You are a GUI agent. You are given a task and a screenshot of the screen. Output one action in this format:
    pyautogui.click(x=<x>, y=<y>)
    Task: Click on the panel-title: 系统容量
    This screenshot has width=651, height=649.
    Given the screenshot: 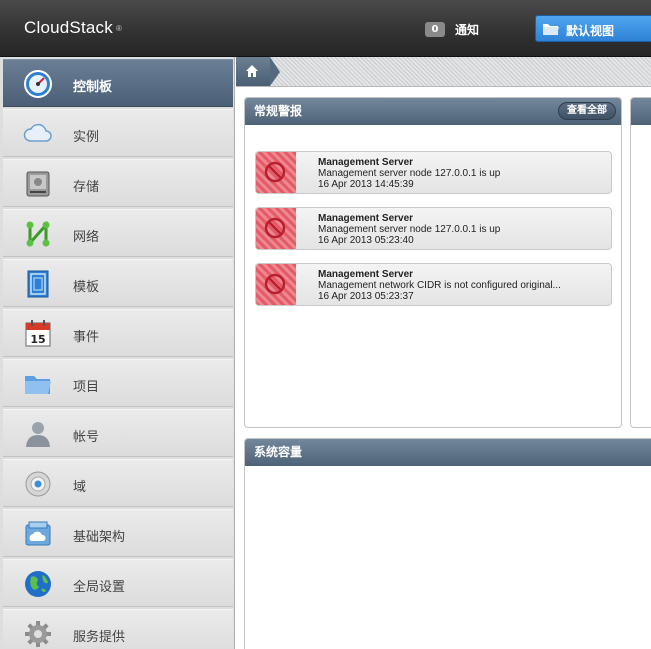 What is the action you would take?
    pyautogui.click(x=278, y=452)
    